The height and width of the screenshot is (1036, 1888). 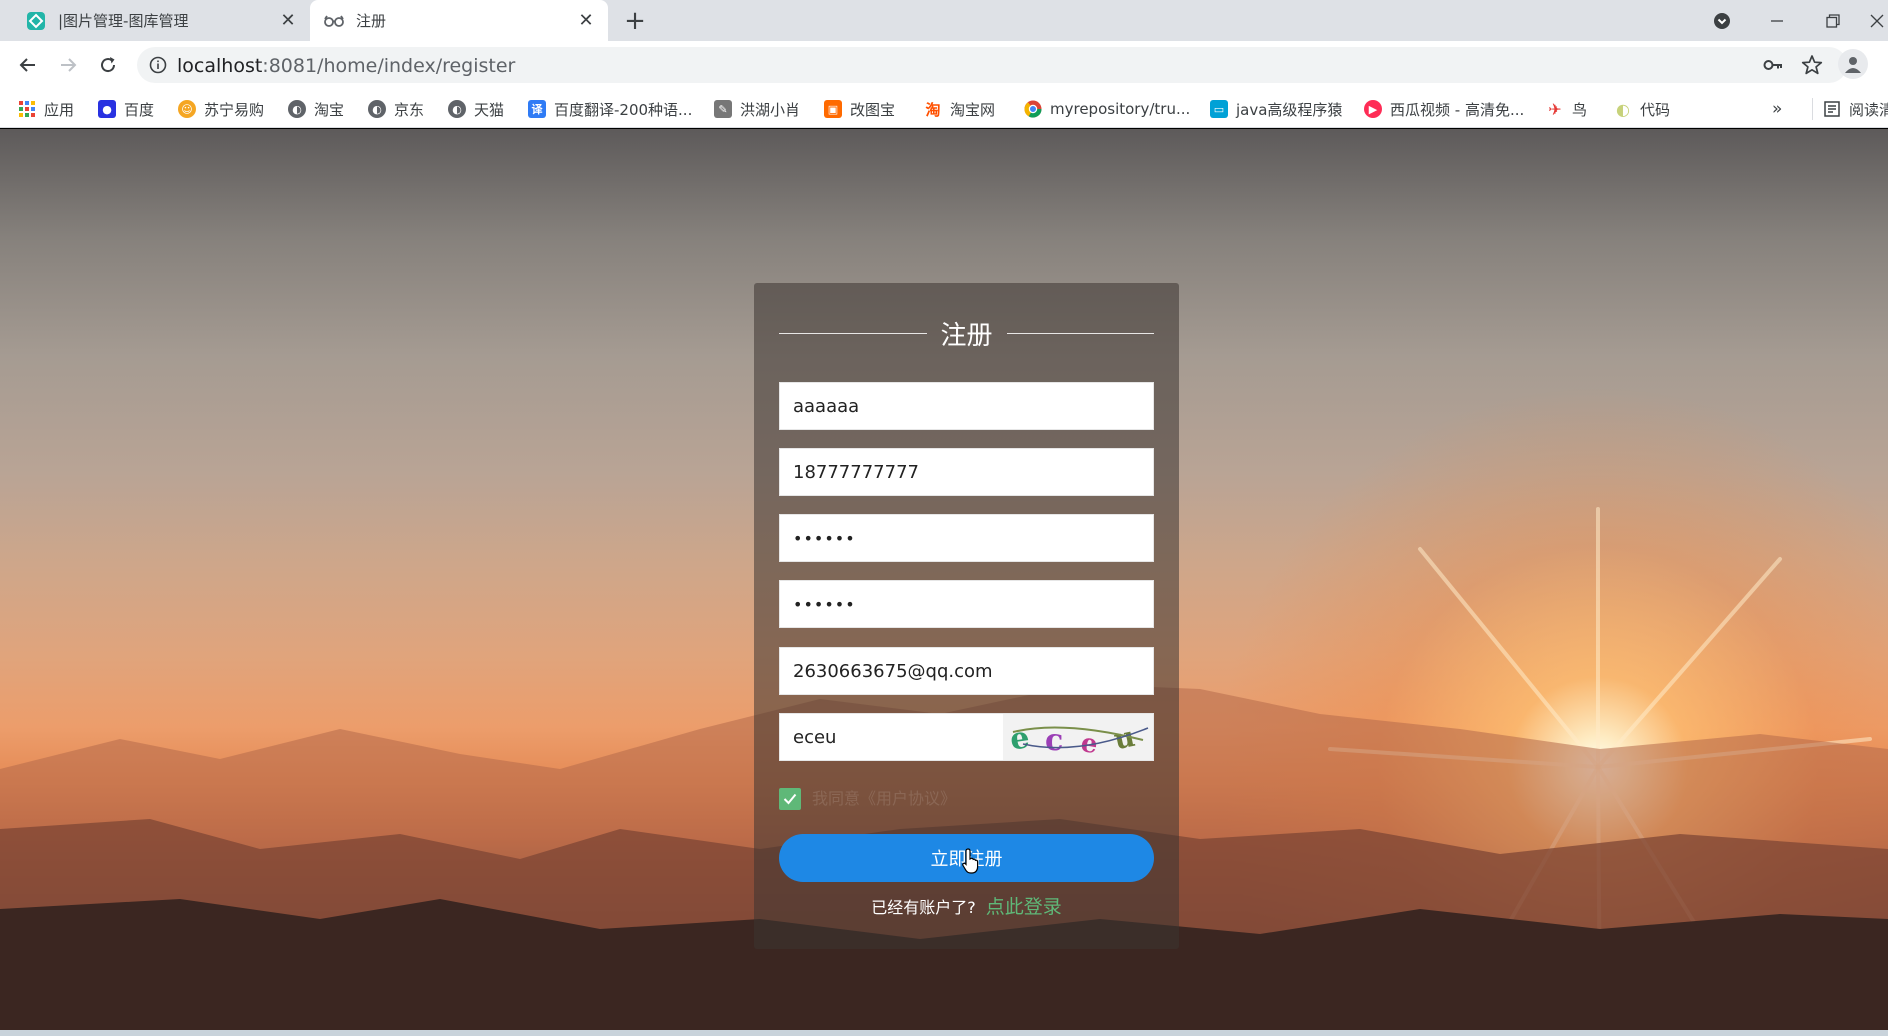 I want to click on taobao-icon: 淘, so click(x=933, y=109).